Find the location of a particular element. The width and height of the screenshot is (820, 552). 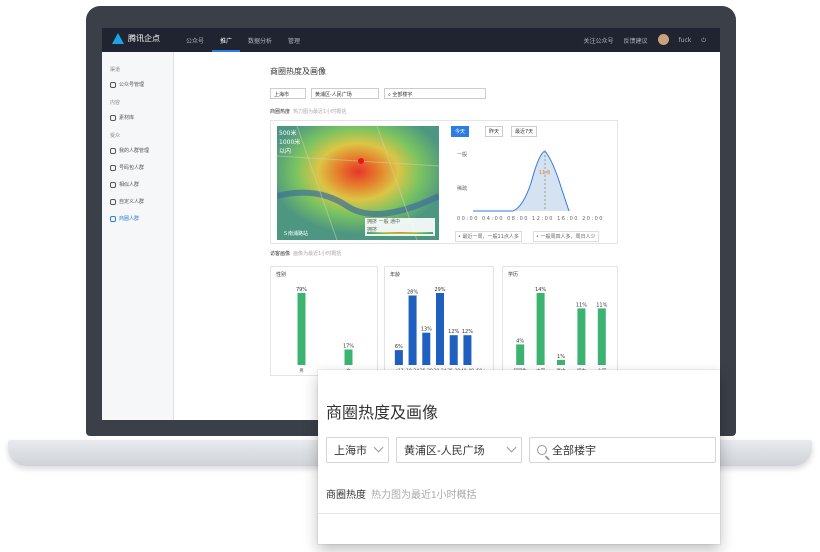

sidebar-item-number-pack: 号码包人群 is located at coordinates (141, 167).